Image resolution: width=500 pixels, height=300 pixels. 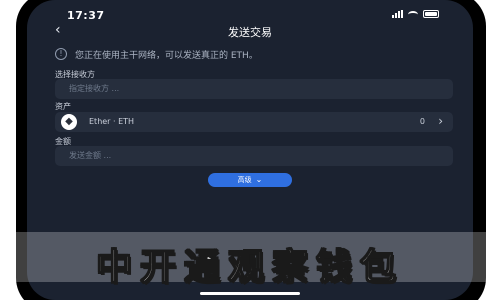 What do you see at coordinates (166, 55) in the screenshot?
I see `notice-text: 您正在使用主干网络，可以发送真正的 ETH。` at bounding box center [166, 55].